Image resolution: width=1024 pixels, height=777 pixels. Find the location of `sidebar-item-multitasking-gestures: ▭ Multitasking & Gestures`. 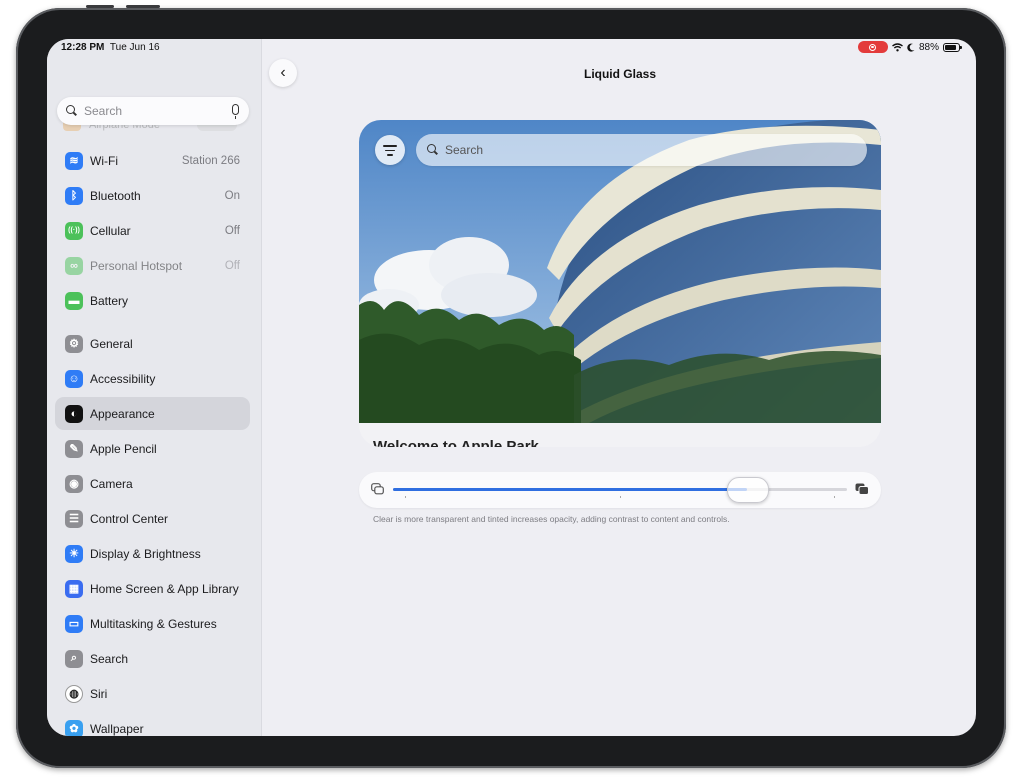

sidebar-item-multitasking-gestures: ▭ Multitasking & Gestures is located at coordinates (152, 623).